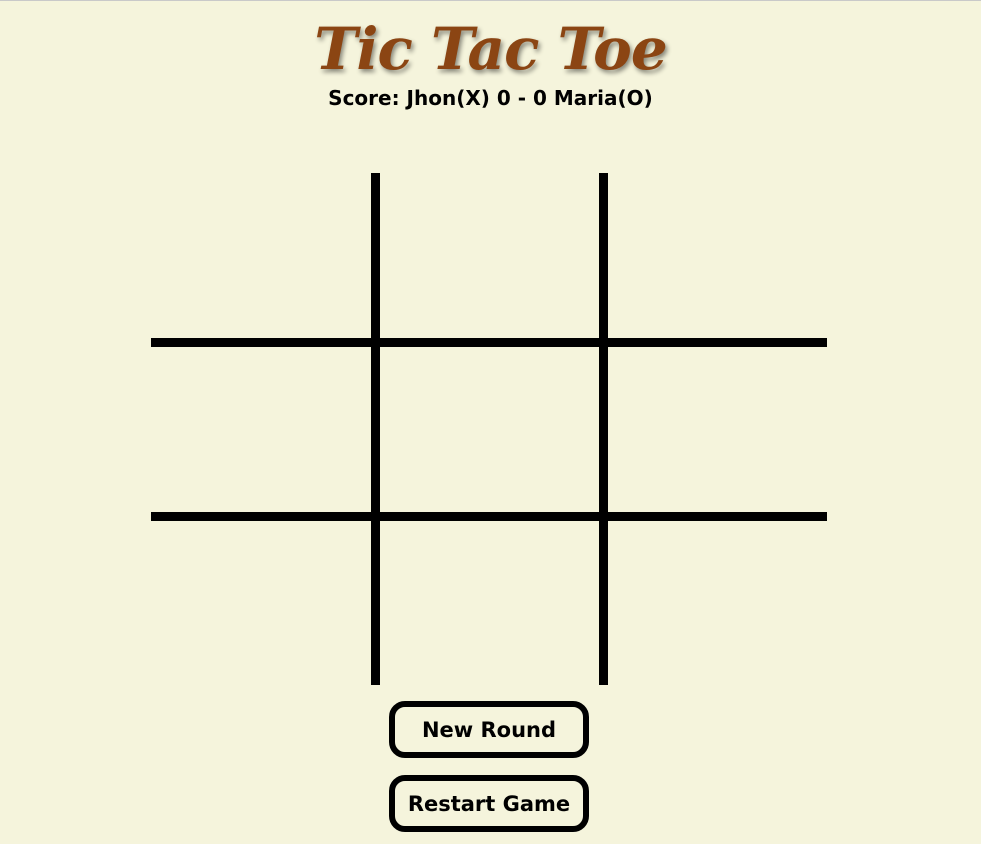 The width and height of the screenshot is (981, 844). Describe the element at coordinates (489, 516) in the screenshot. I see `grid-line-horizontal-bottom` at that location.